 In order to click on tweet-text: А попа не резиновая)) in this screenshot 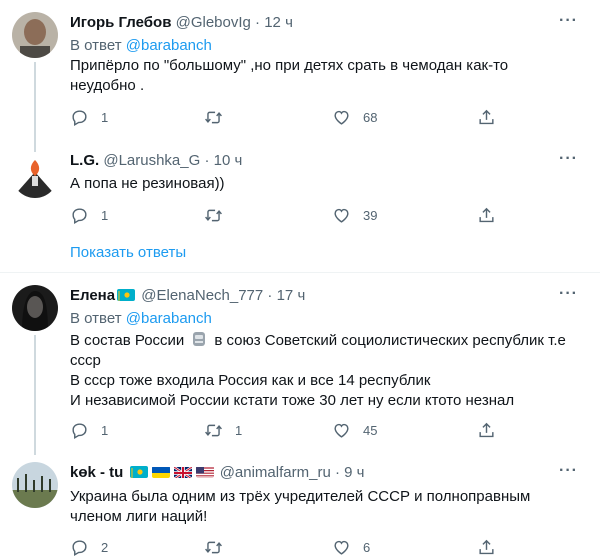, I will do `click(147, 183)`.